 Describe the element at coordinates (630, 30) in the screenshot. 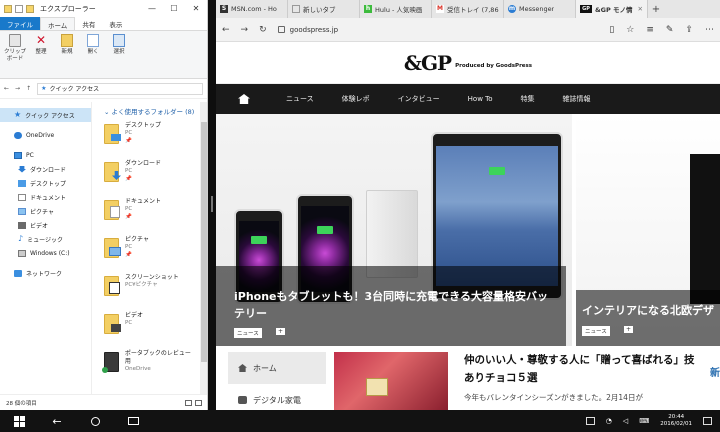

I see `favorite-star-icon: ☆` at that location.